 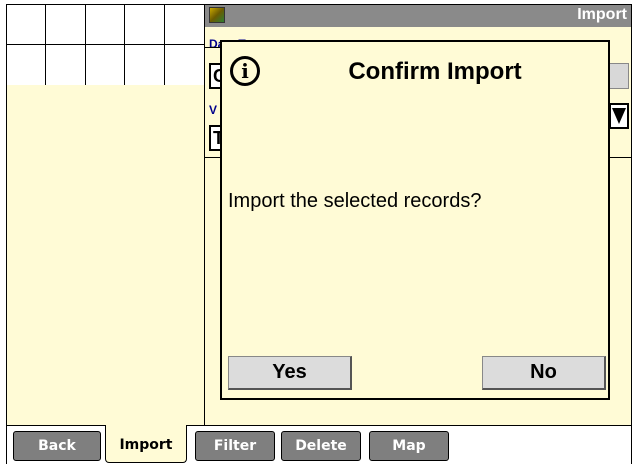 What do you see at coordinates (435, 71) in the screenshot?
I see `dialog-title: Confirm Import` at bounding box center [435, 71].